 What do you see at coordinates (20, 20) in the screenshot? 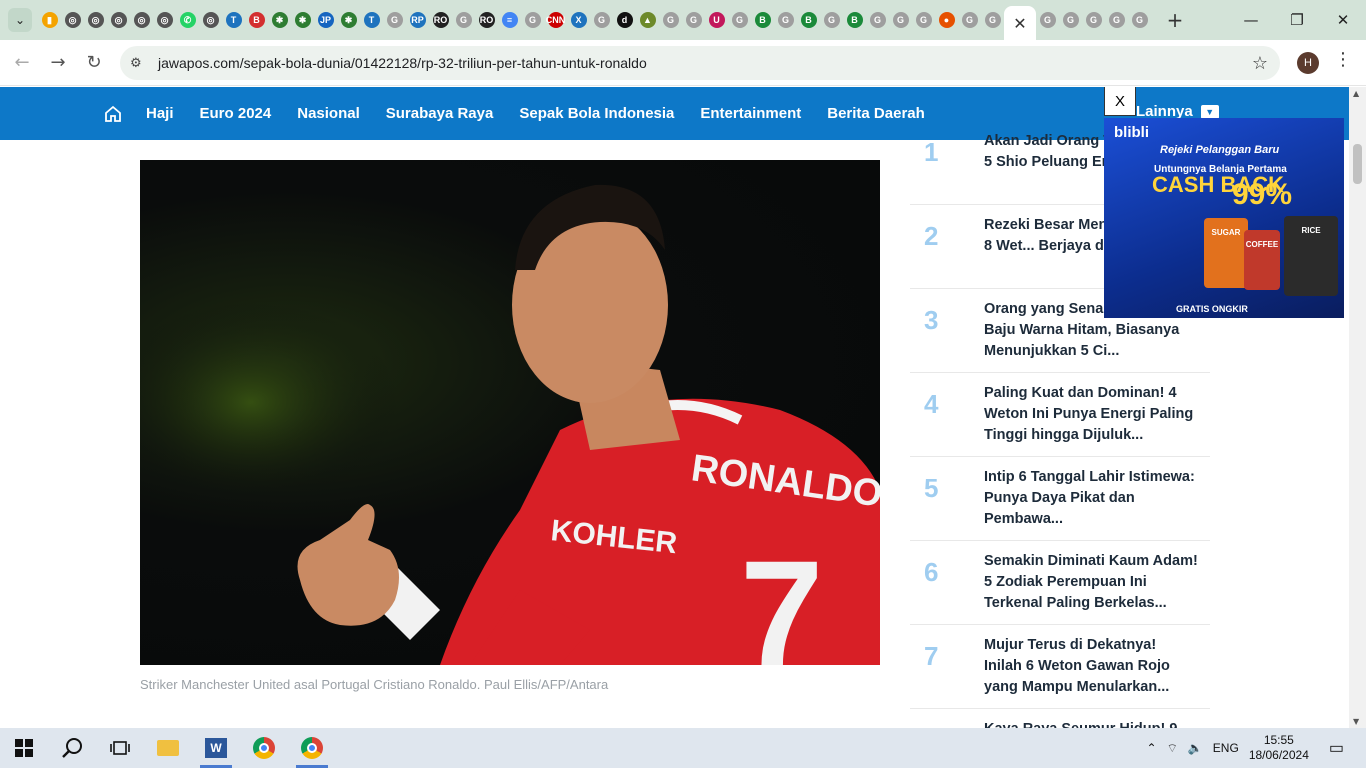
I see `tab-search-button: ⌄` at bounding box center [20, 20].